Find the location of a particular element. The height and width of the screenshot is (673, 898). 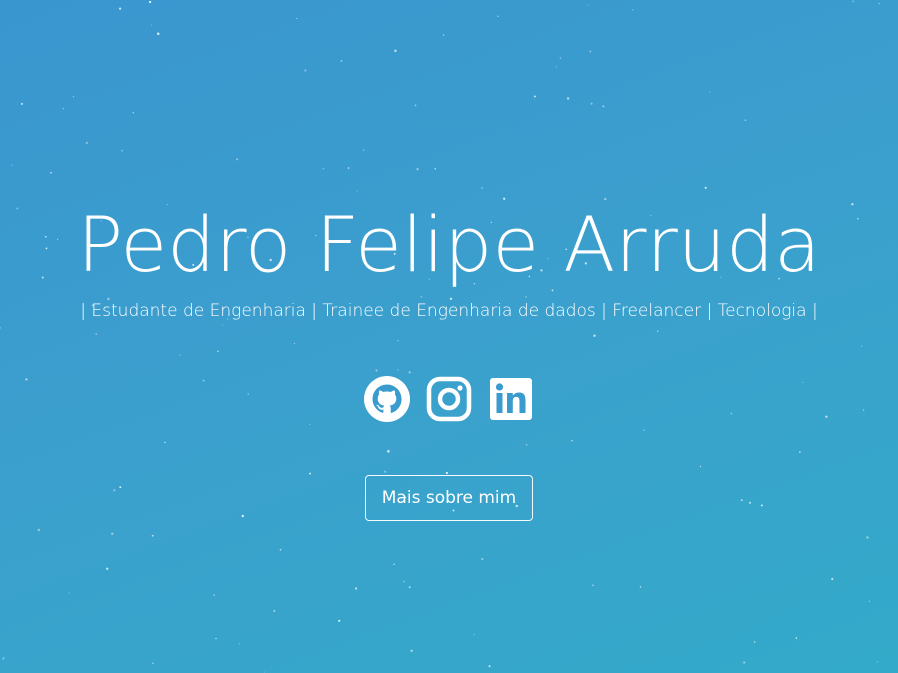

about-me-button: Mais sobre mim is located at coordinates (449, 498).